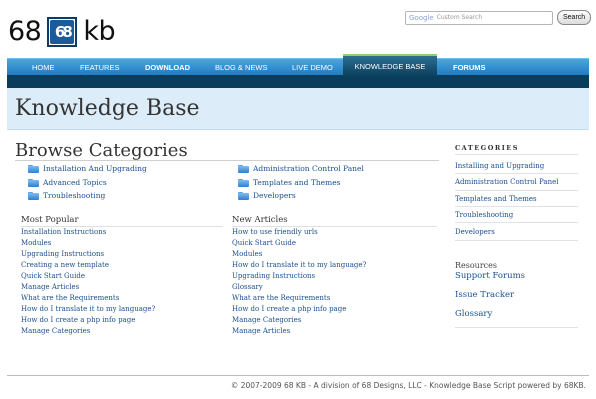 This screenshot has width=596, height=399. What do you see at coordinates (459, 17) in the screenshot?
I see `search-placeholder: Custom Search` at bounding box center [459, 17].